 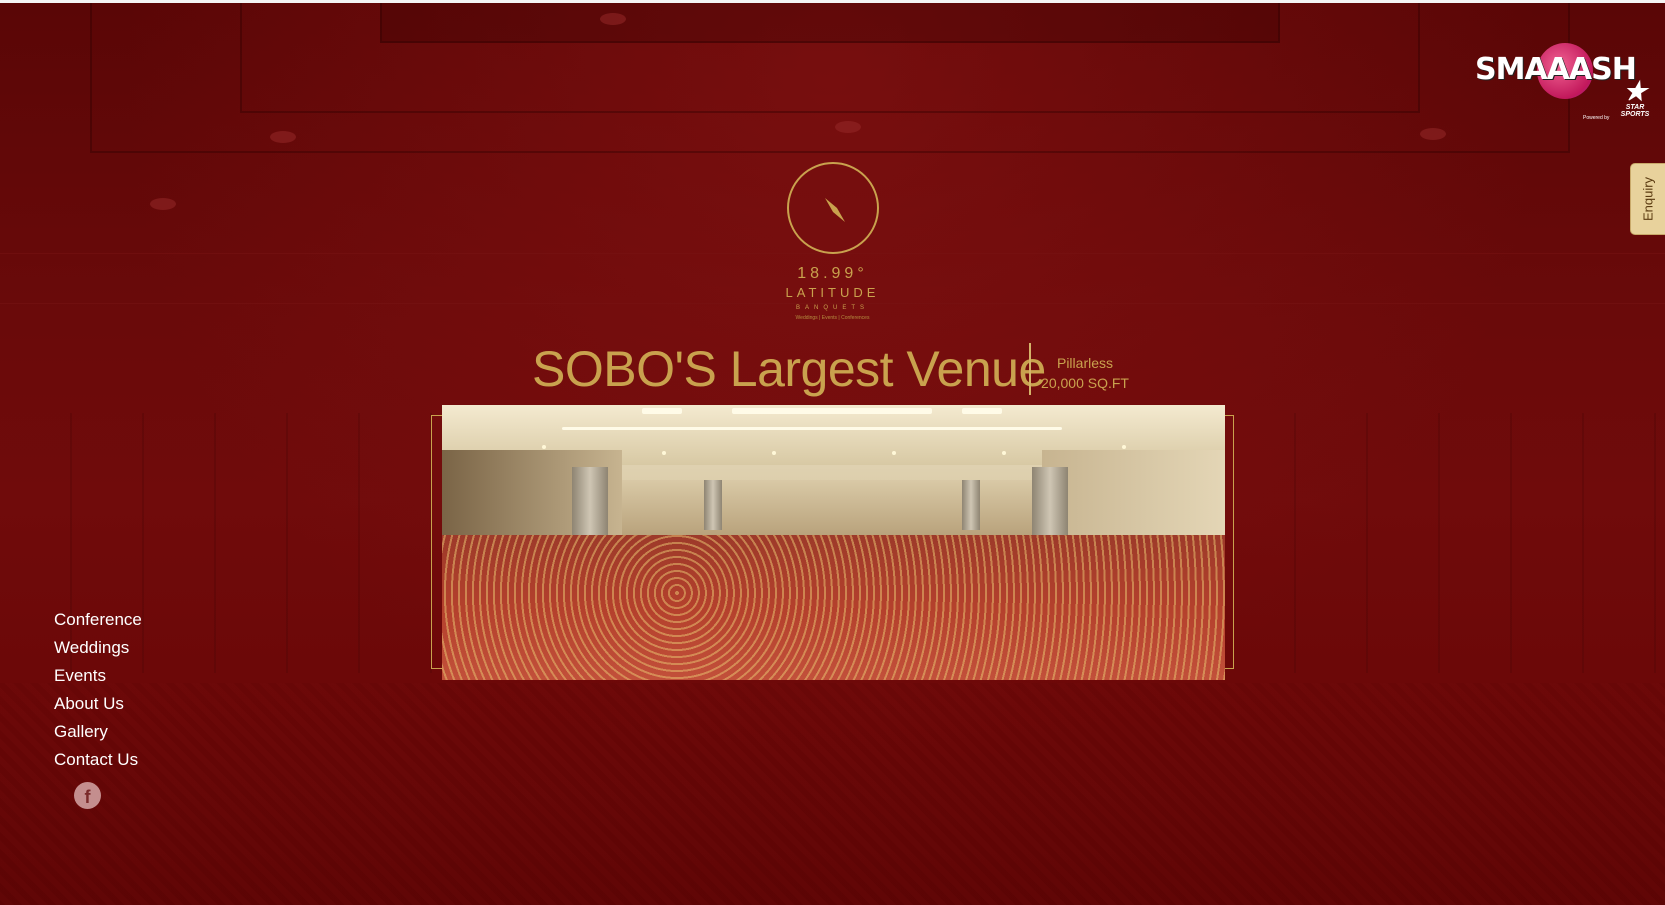 What do you see at coordinates (134, 676) in the screenshot?
I see `nav-link-events: Events` at bounding box center [134, 676].